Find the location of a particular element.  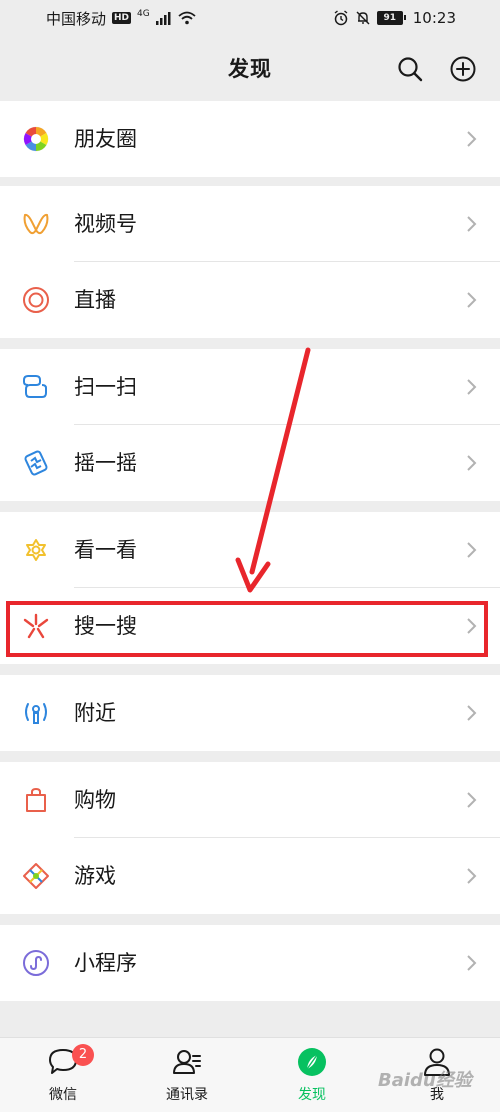

unread-badge: 2 is located at coordinates (83, 1055).